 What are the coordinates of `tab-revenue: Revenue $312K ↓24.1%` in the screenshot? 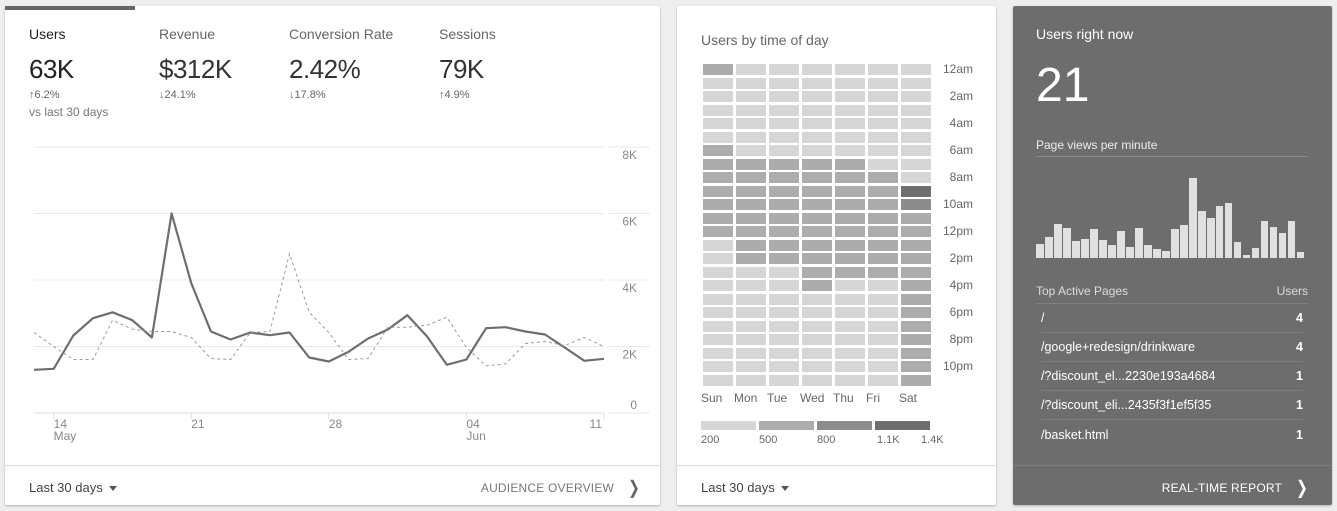 It's located at (224, 72).